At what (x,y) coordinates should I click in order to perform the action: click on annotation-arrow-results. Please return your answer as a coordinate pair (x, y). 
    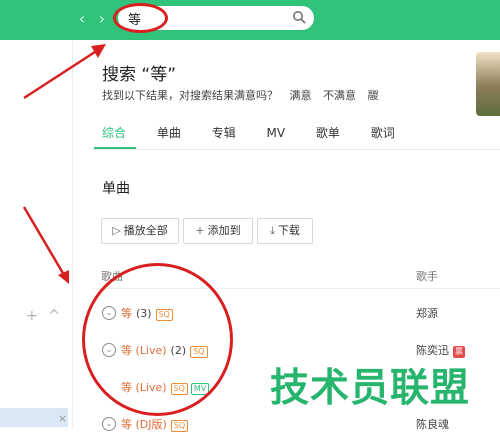
    Looking at the image, I should click on (44, 241).